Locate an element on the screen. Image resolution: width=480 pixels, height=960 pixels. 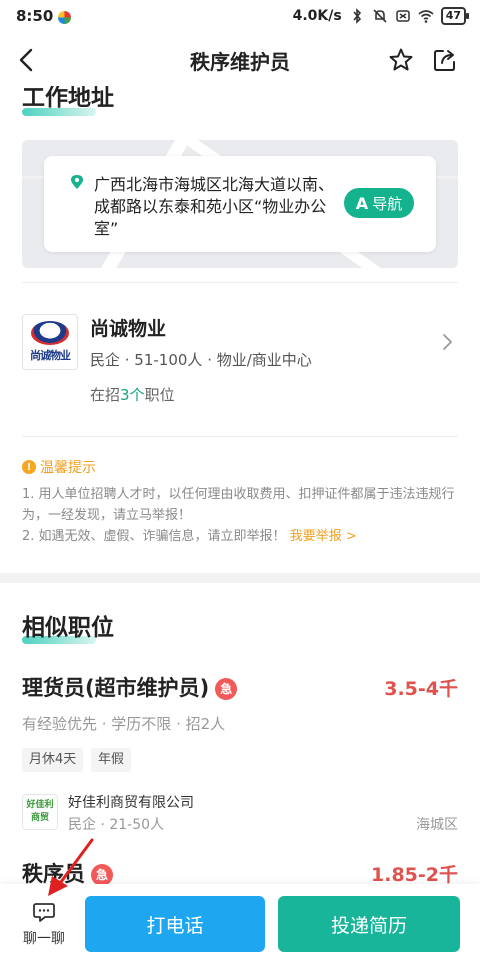
address-text: 广西北海市海城区北海大道以南、成都路以东泰和苑小区“物业办公室” is located at coordinates (214, 206).